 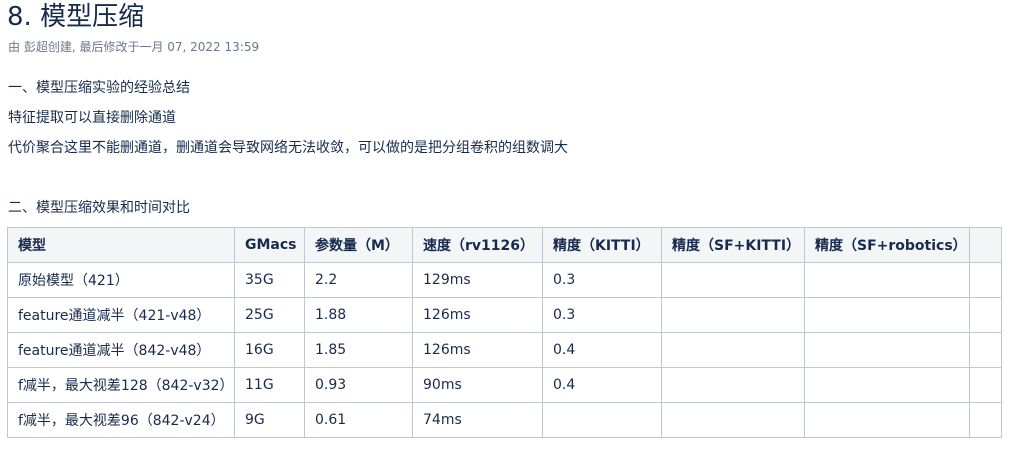 I want to click on table-cell: 90ms, so click(x=477, y=385).